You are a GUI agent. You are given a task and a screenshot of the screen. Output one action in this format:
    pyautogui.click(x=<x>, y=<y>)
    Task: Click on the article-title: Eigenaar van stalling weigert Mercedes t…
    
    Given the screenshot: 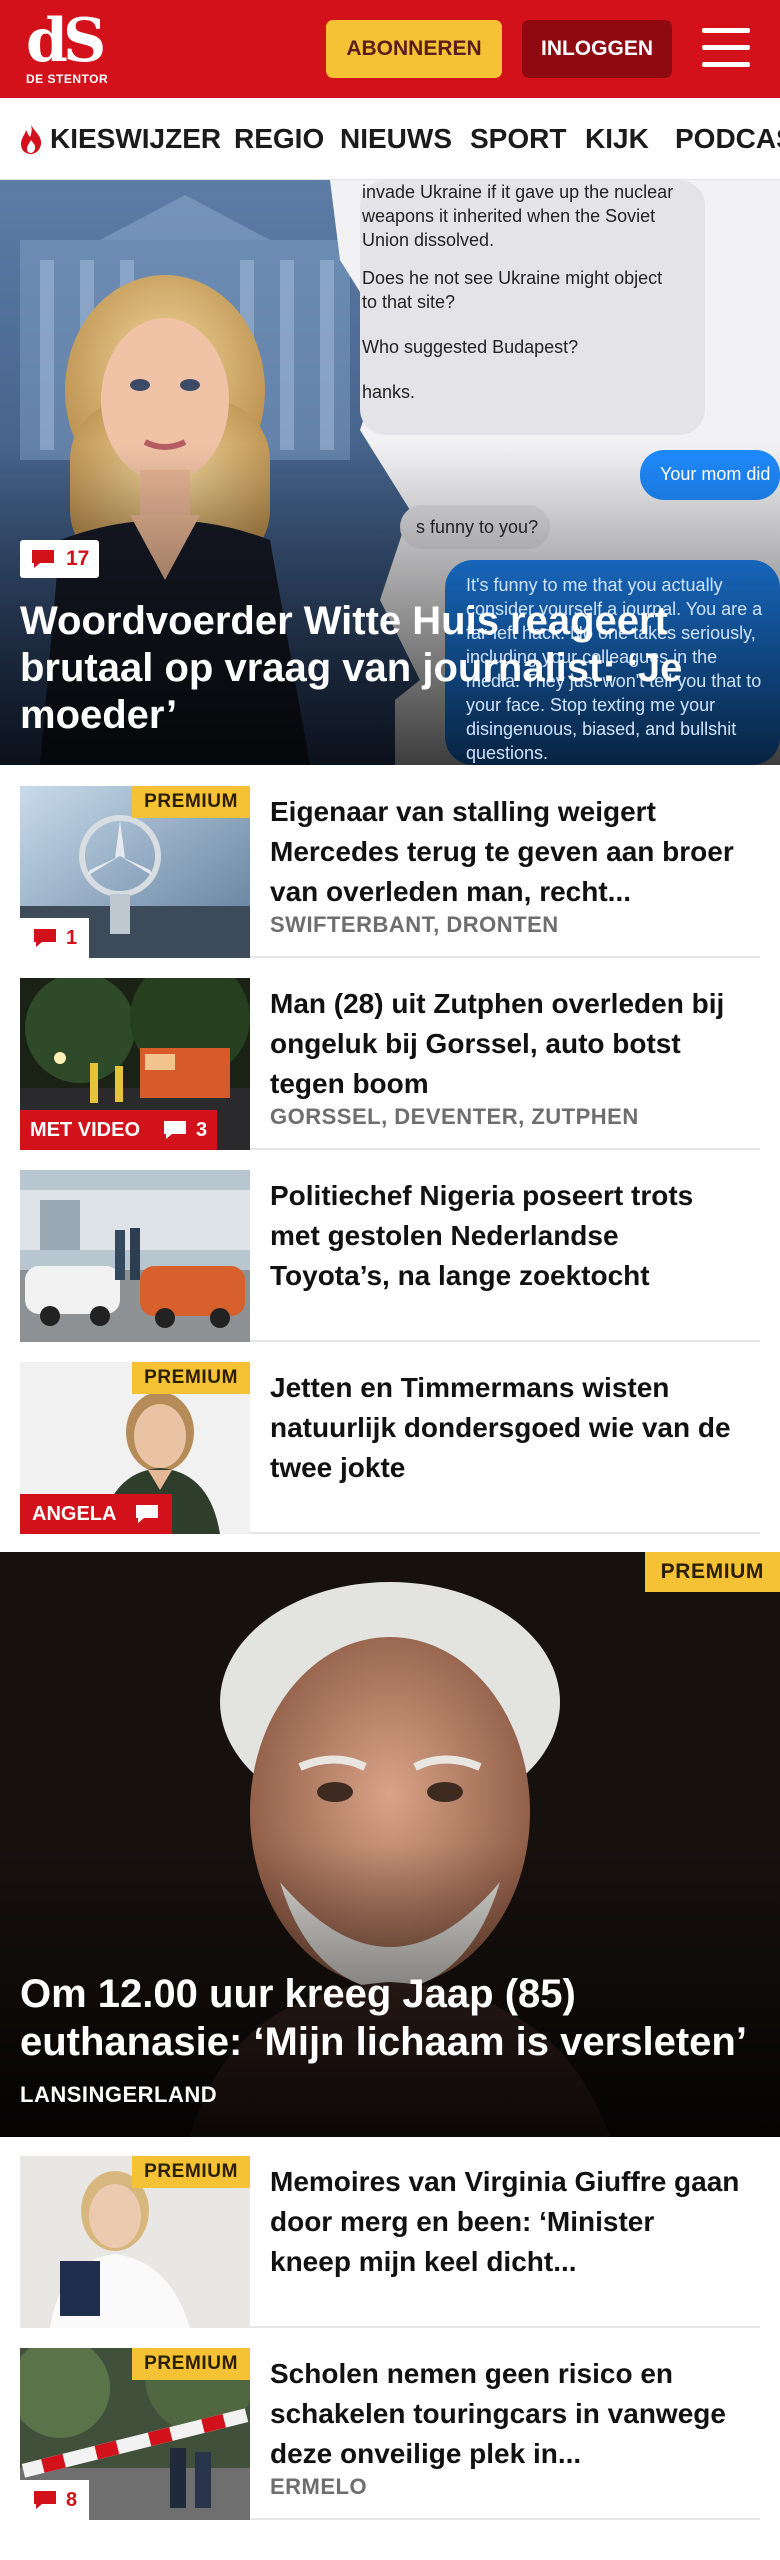 What is the action you would take?
    pyautogui.click(x=505, y=852)
    